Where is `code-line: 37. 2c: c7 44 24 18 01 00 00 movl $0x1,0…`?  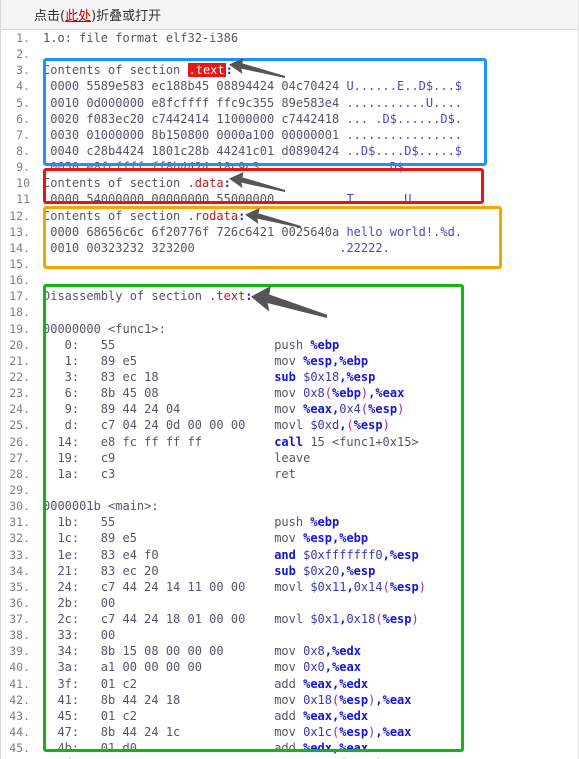 code-line: 37. 2c: c7 44 24 18 01 00 00 movl $0x1,0… is located at coordinates (290, 619).